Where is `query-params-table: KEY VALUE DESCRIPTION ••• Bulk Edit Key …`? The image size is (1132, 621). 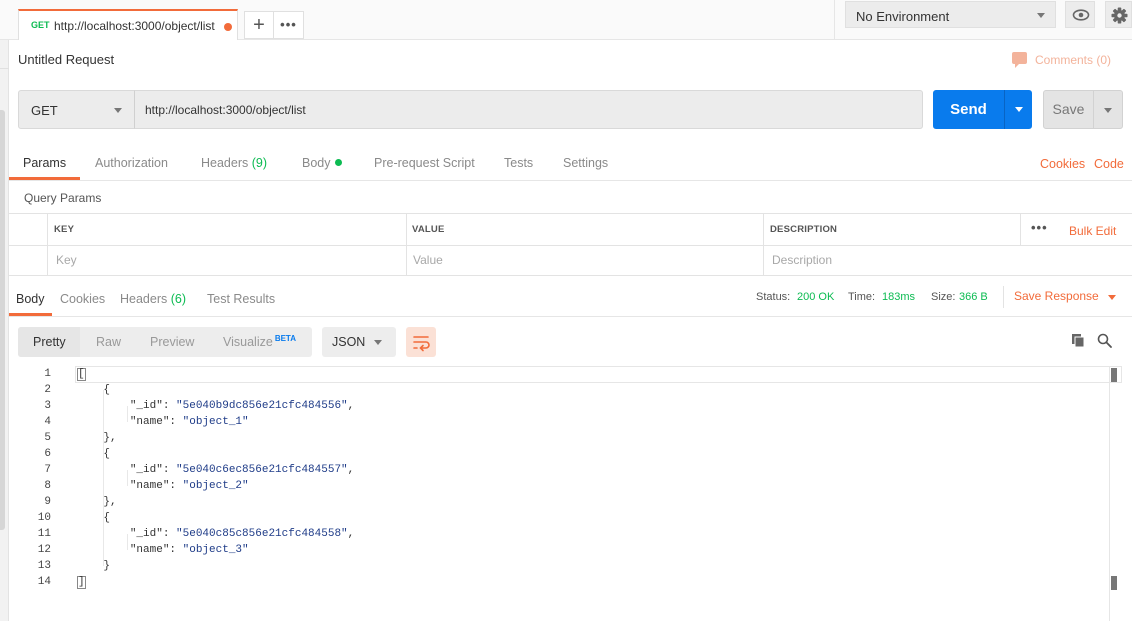 query-params-table: KEY VALUE DESCRIPTION ••• Bulk Edit Key … is located at coordinates (570, 244).